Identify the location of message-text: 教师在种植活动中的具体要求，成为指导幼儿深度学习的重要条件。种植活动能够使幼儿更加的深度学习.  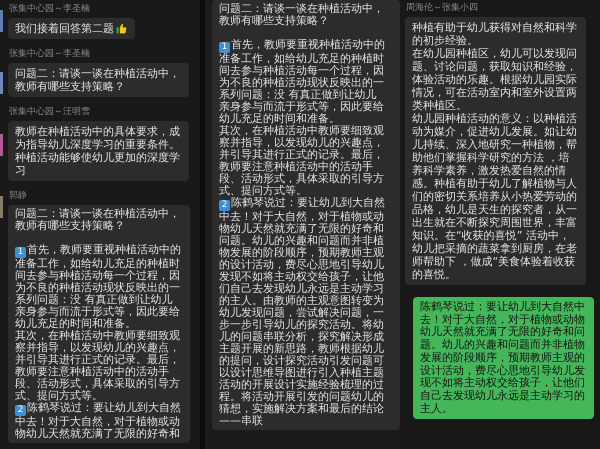
(98, 151).